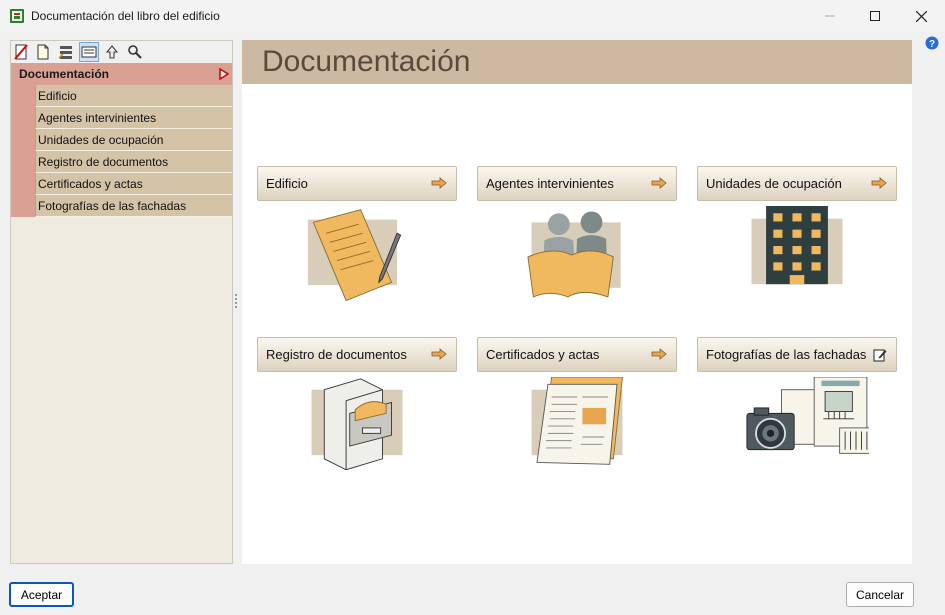 This screenshot has height=615, width=945. I want to click on close-icon, so click(921, 16).